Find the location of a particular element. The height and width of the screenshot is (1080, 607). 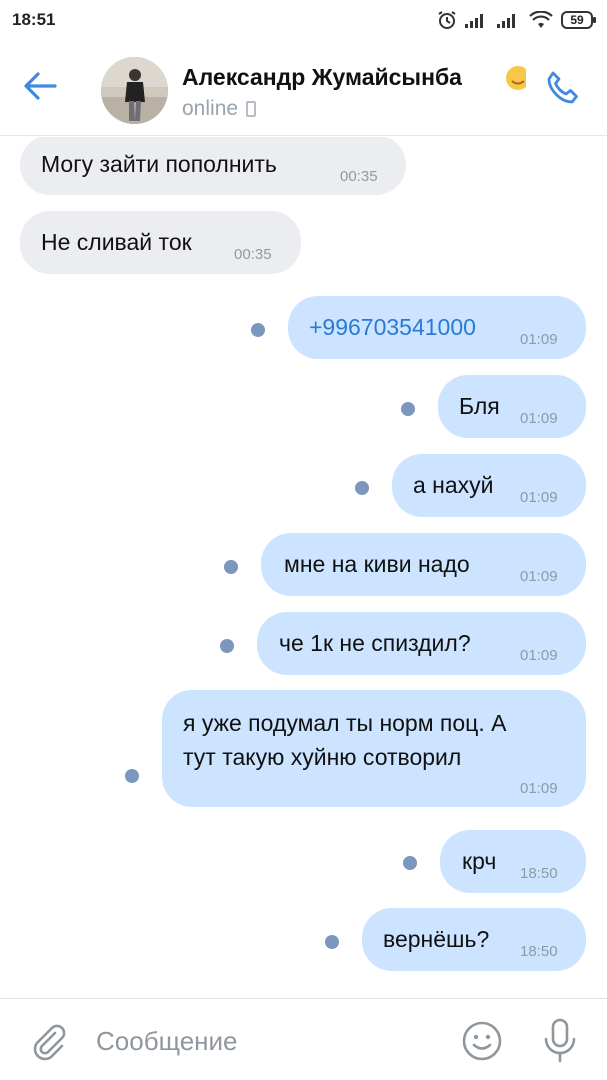

message-text: Бля is located at coordinates (479, 406).